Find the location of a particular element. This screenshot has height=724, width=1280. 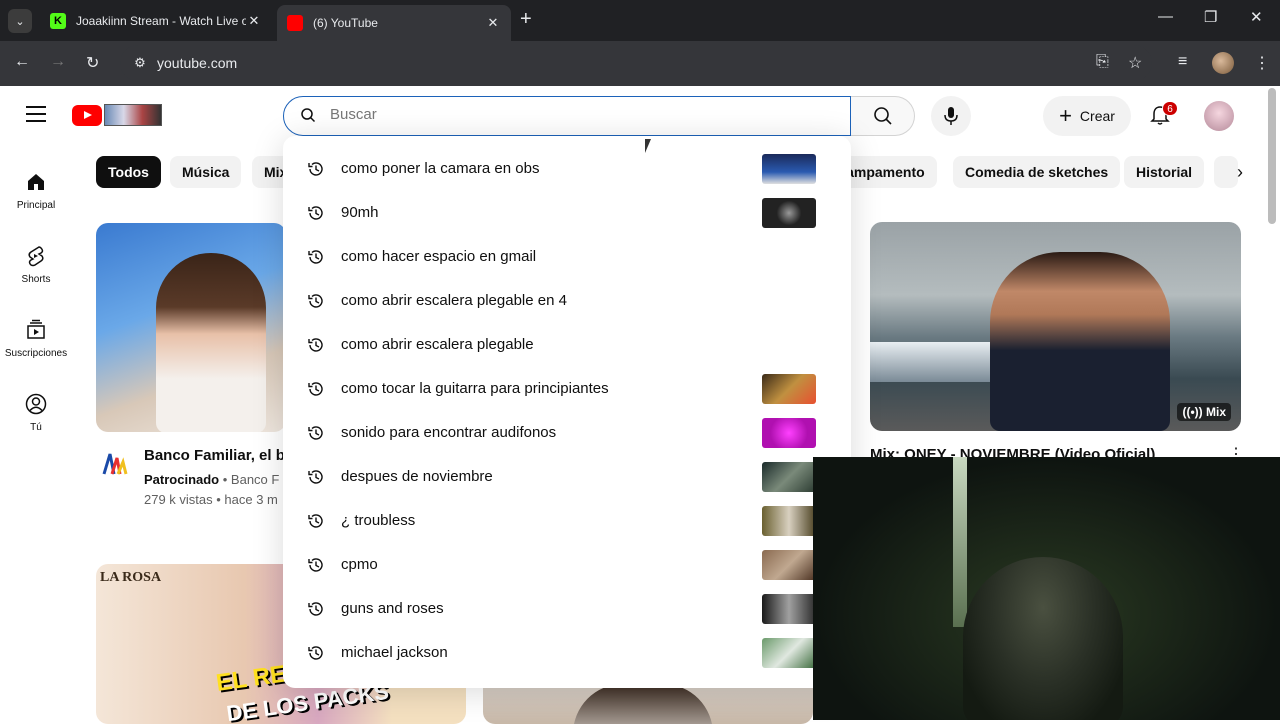

page-scrollbar is located at coordinates (1272, 156).